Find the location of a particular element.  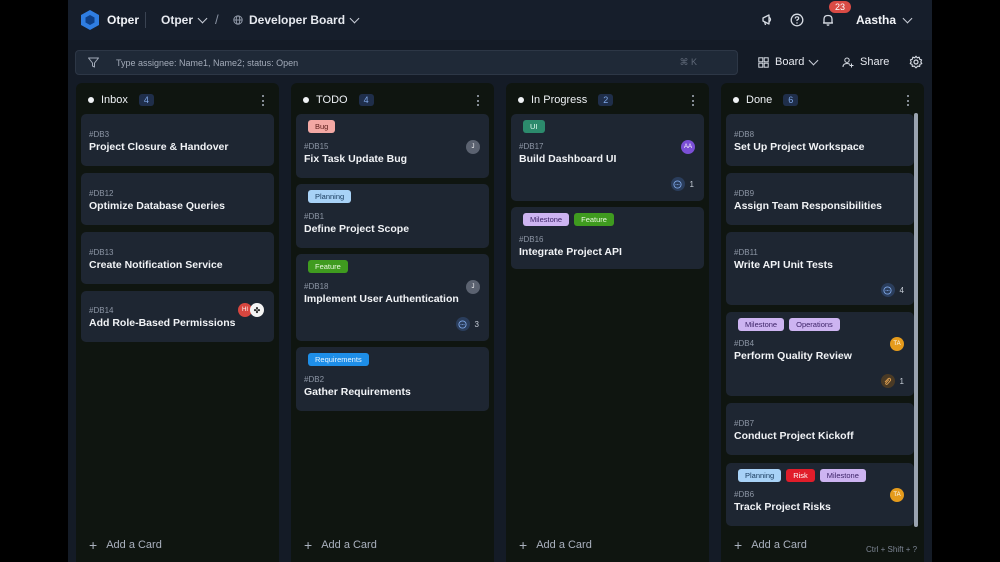

card-title: Perform Quality Review is located at coordinates (793, 356).